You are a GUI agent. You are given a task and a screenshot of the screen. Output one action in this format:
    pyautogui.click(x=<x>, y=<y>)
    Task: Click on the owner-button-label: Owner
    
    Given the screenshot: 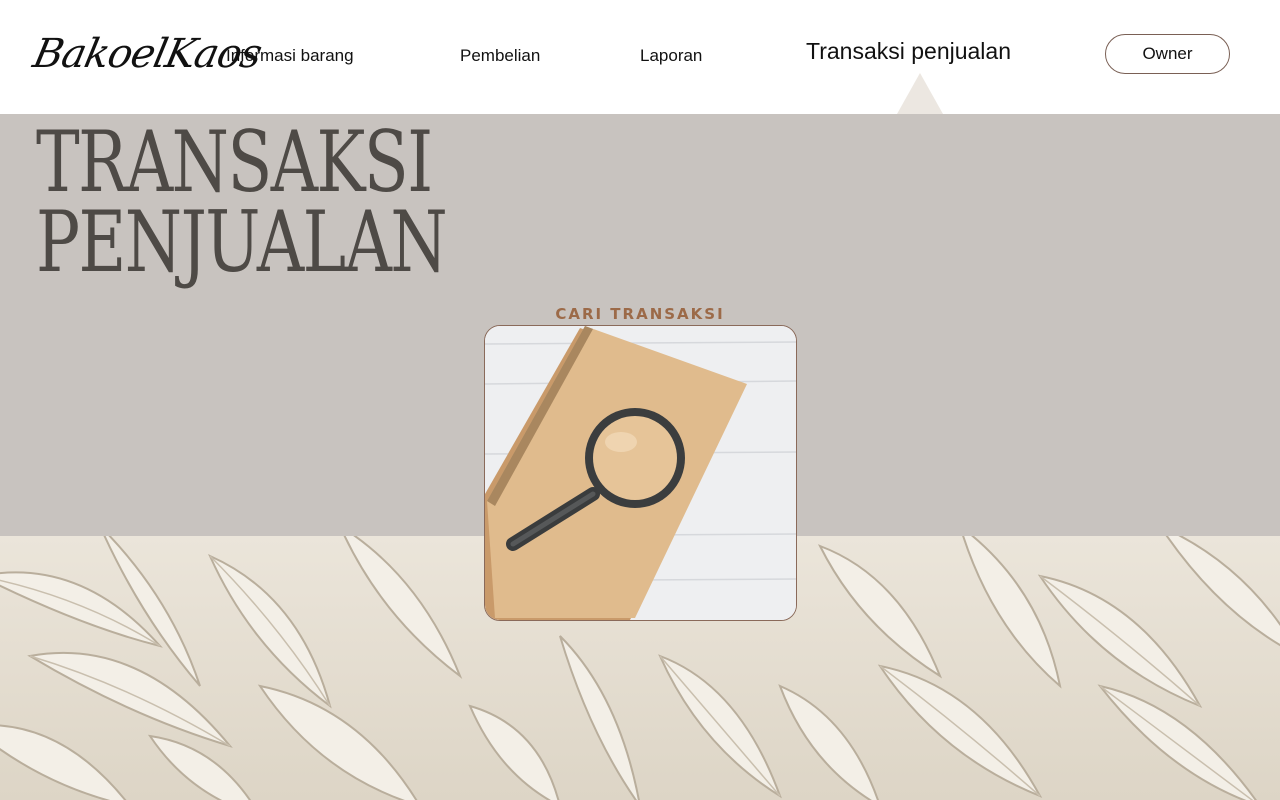 What is the action you would take?
    pyautogui.click(x=1167, y=53)
    